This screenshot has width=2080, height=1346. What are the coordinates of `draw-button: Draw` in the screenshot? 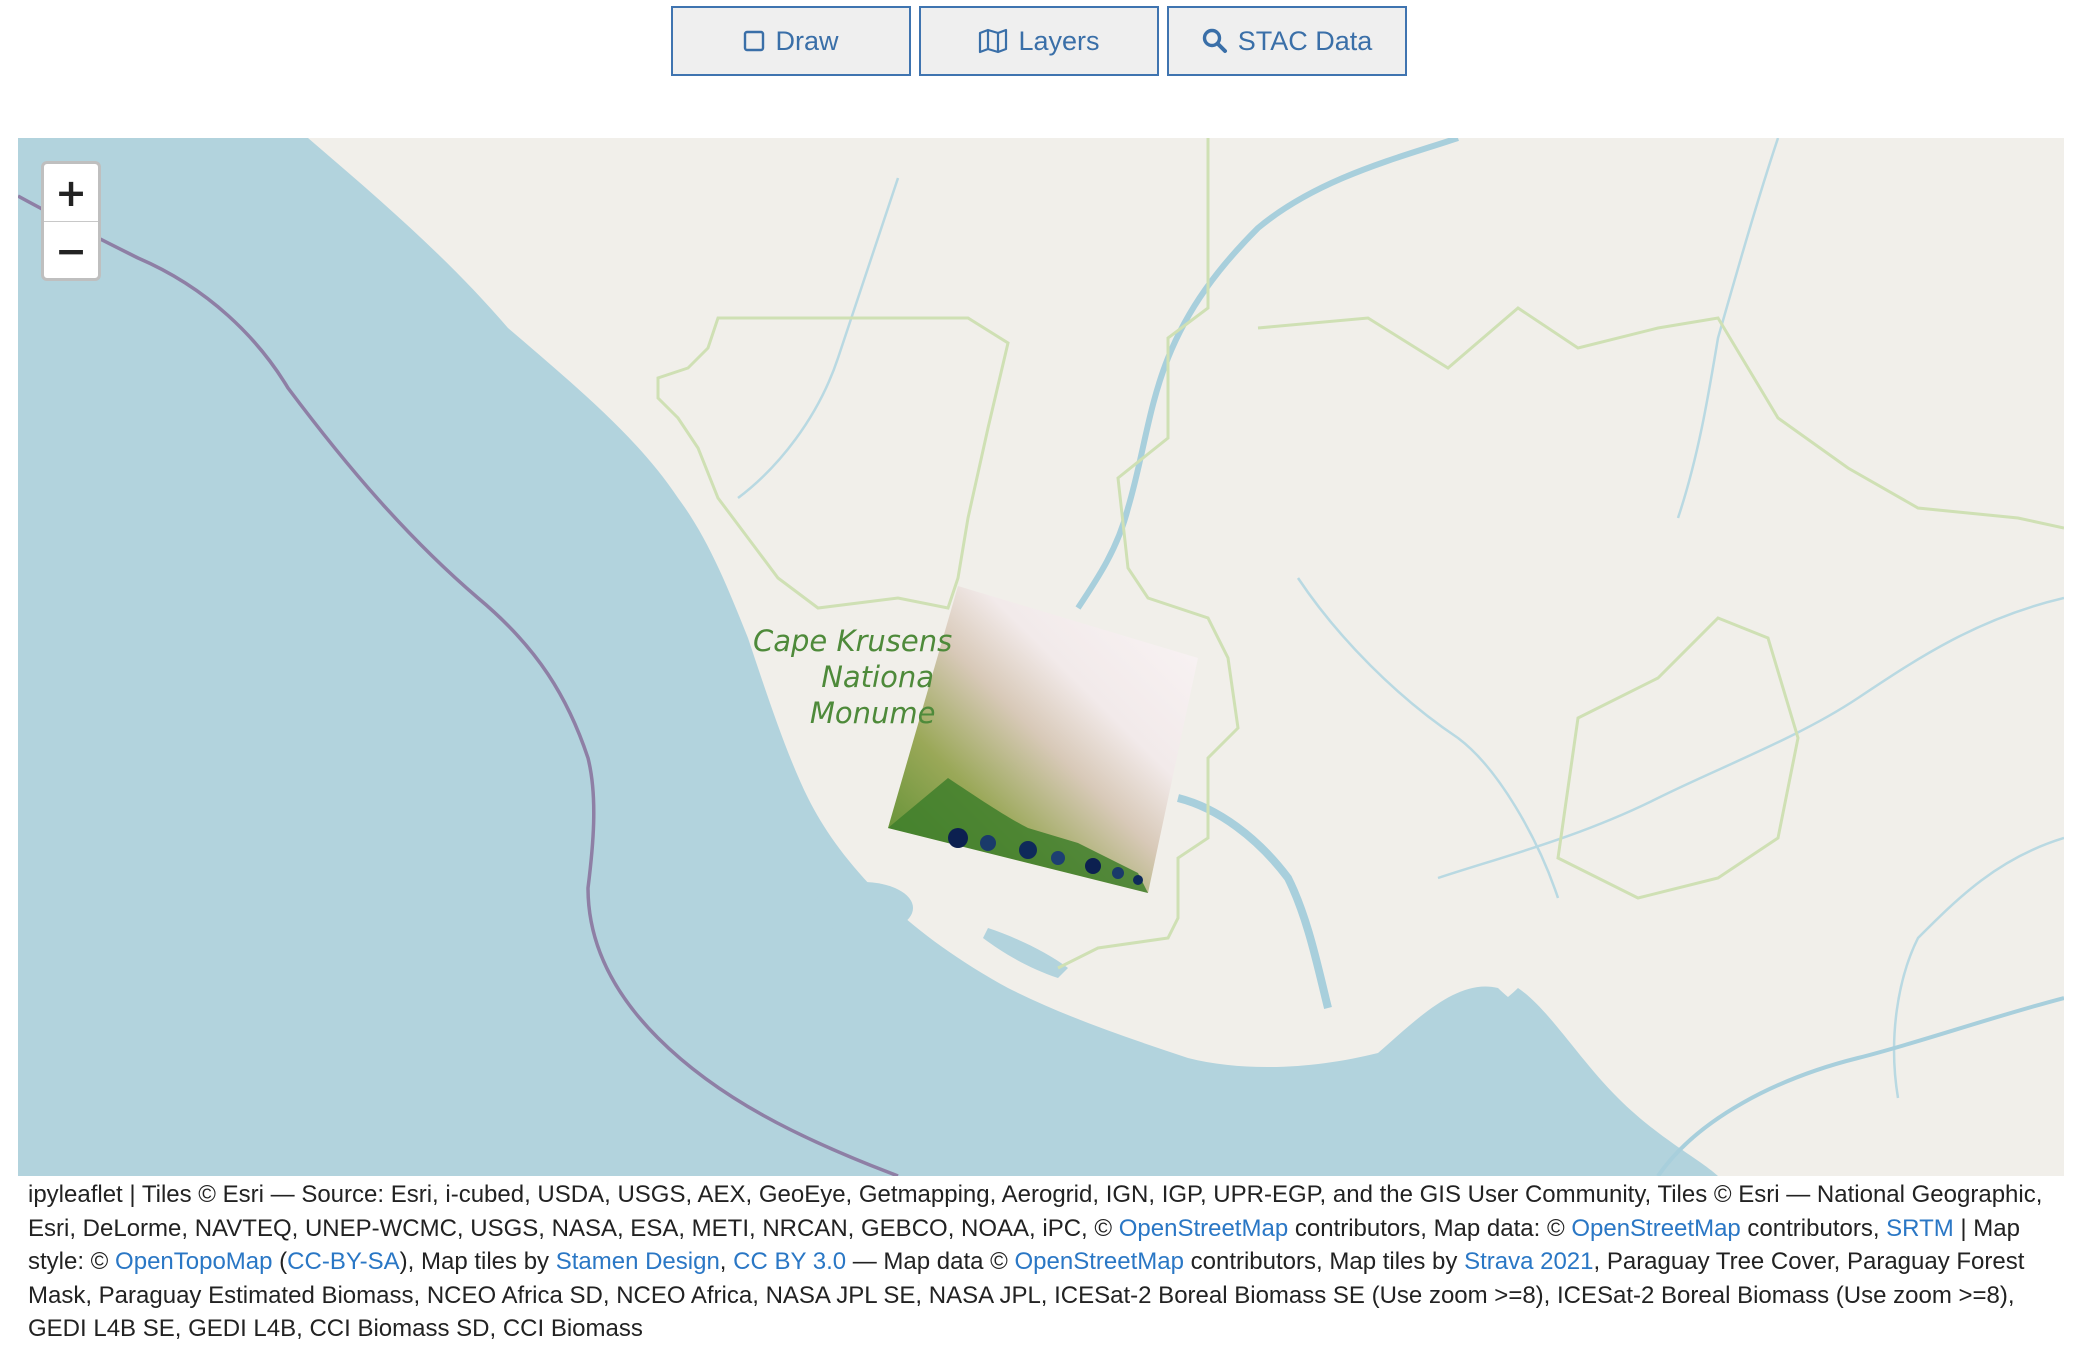 It's located at (791, 41).